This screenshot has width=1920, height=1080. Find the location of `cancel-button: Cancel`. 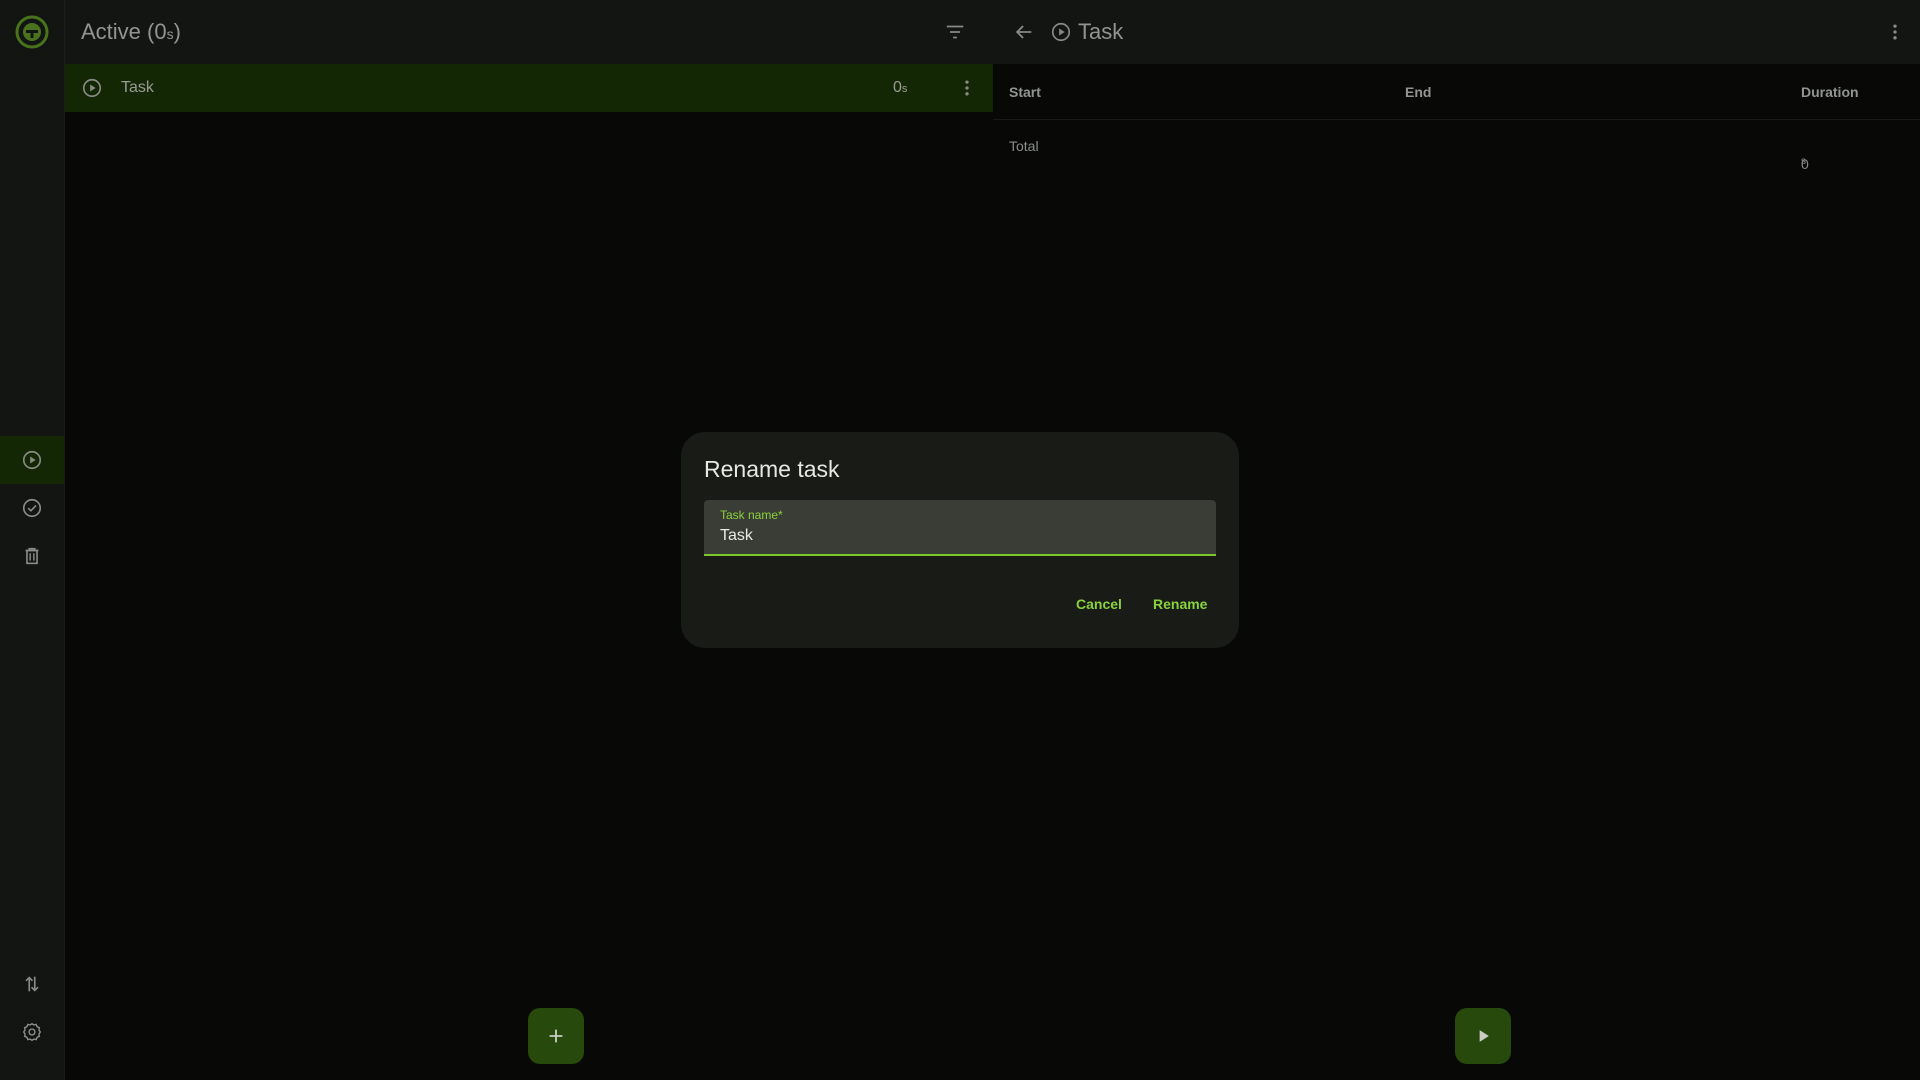

cancel-button: Cancel is located at coordinates (1099, 604).